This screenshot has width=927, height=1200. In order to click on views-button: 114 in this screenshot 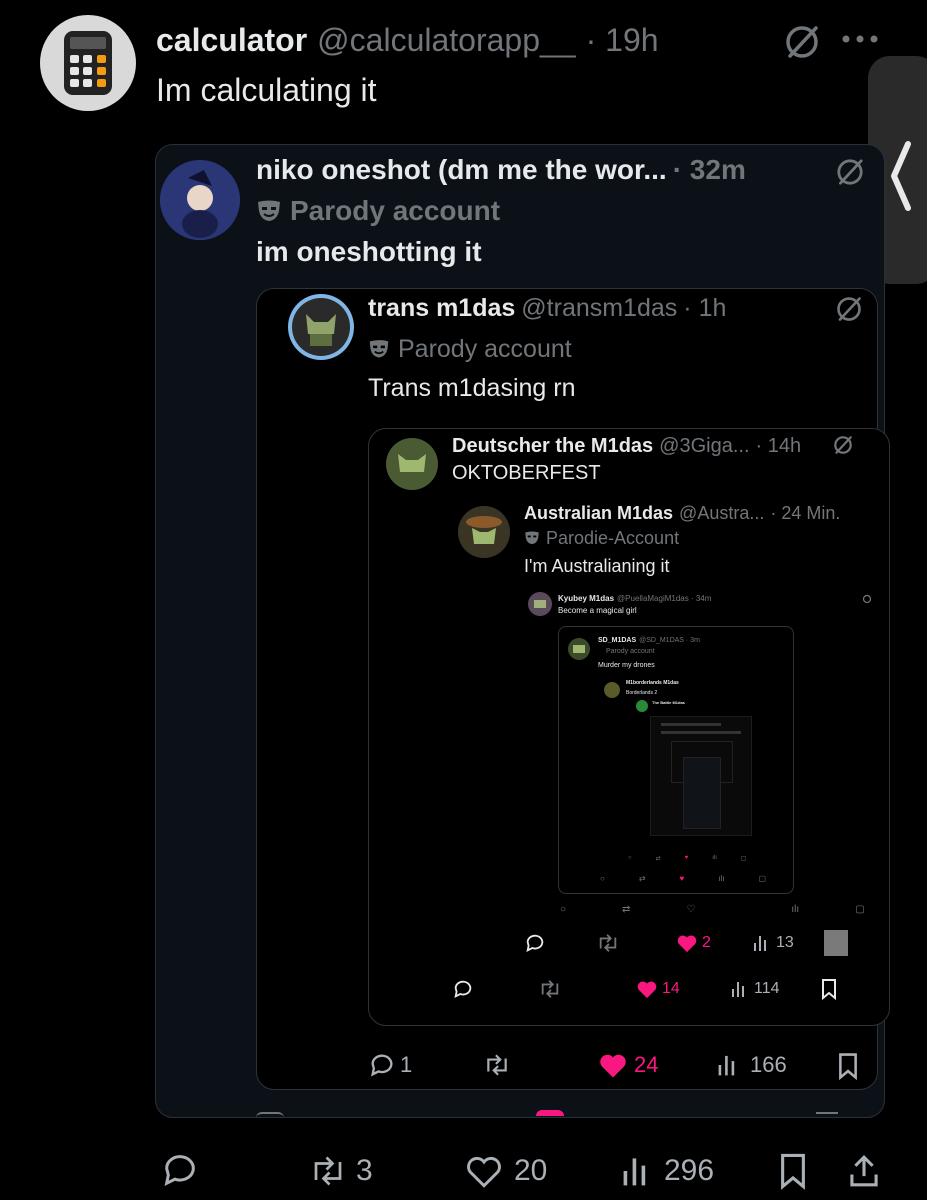, I will do `click(755, 989)`.